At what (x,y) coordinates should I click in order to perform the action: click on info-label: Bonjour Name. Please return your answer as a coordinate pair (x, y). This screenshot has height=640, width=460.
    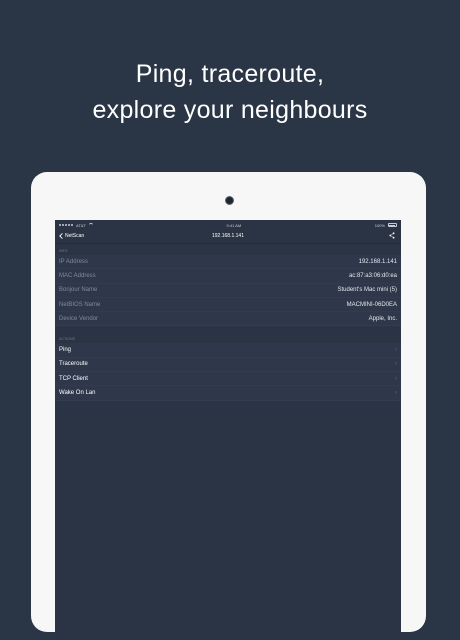
    Looking at the image, I should click on (78, 290).